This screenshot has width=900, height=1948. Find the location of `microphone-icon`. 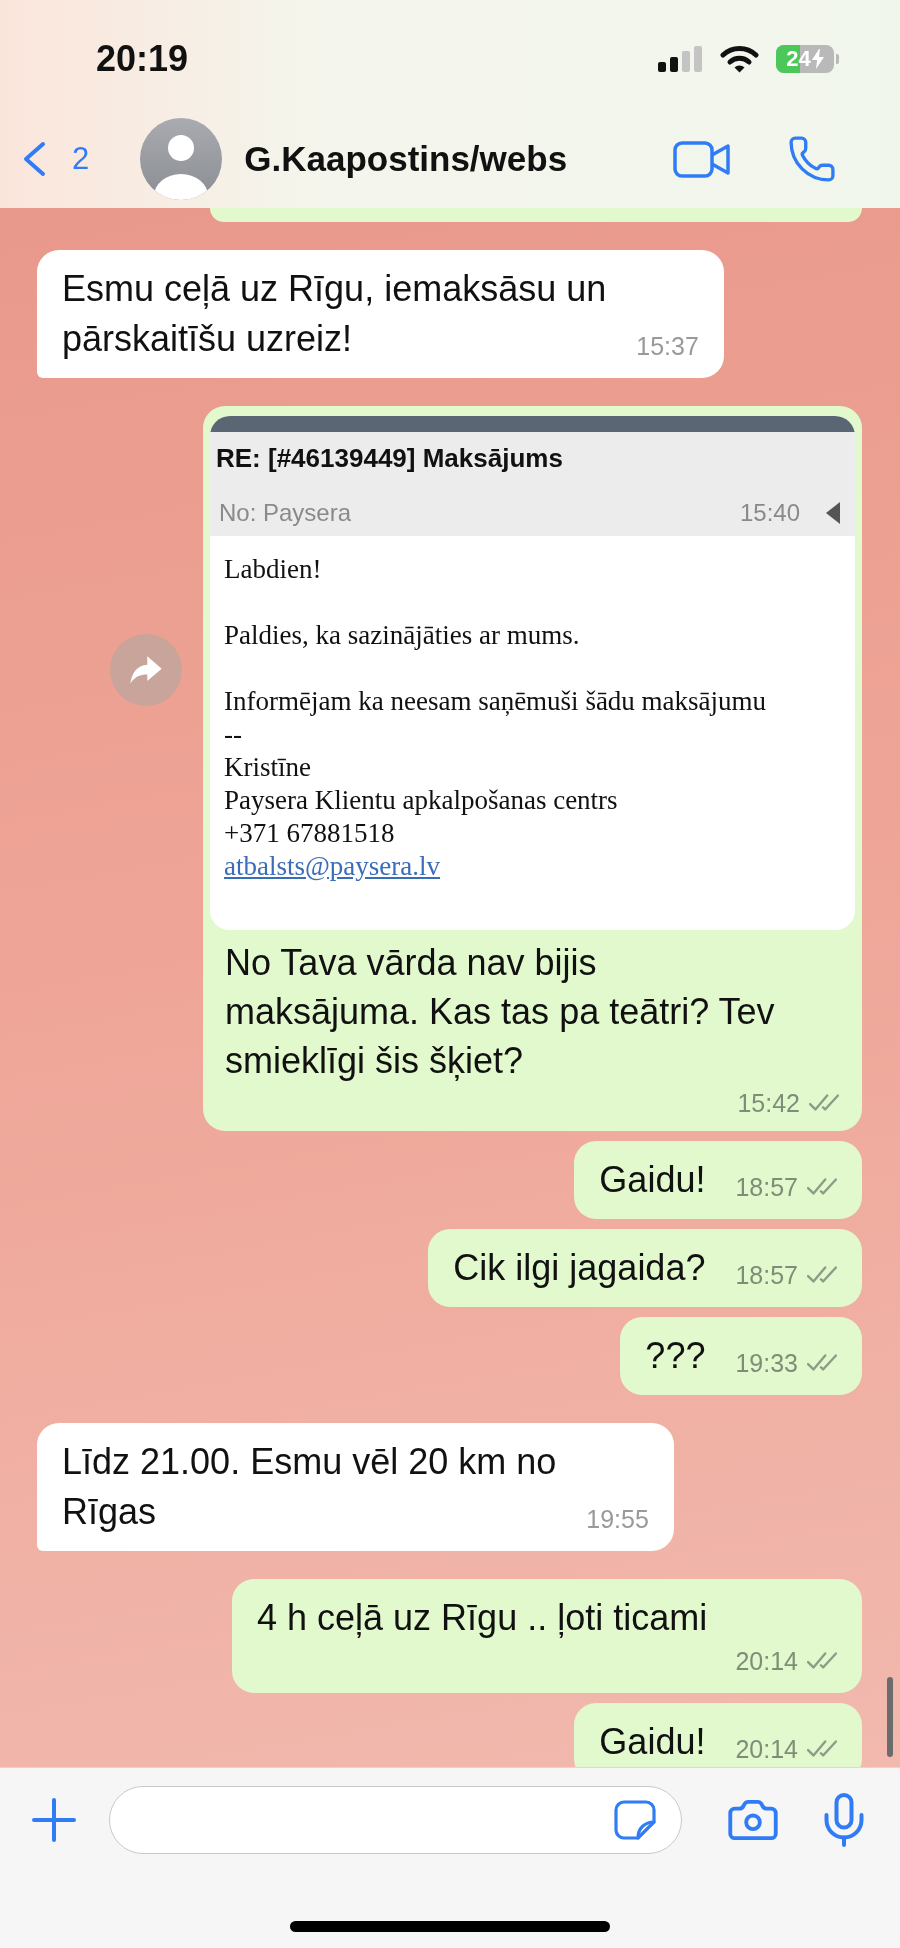

microphone-icon is located at coordinates (844, 1820).